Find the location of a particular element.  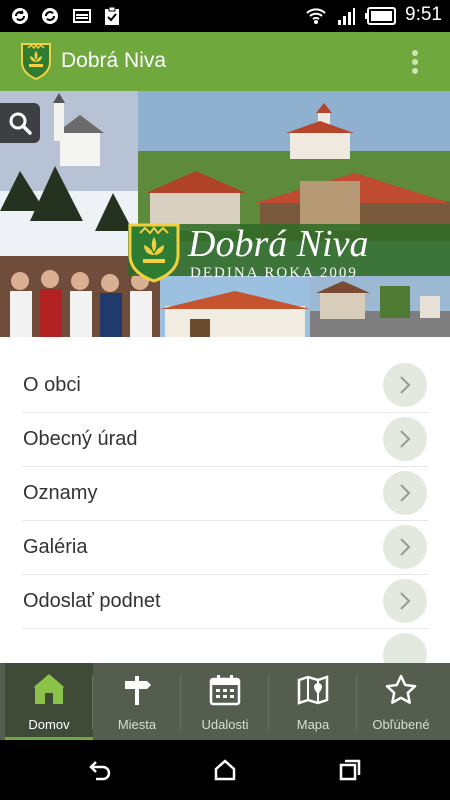

tab-domov: Domov is located at coordinates (49, 701).